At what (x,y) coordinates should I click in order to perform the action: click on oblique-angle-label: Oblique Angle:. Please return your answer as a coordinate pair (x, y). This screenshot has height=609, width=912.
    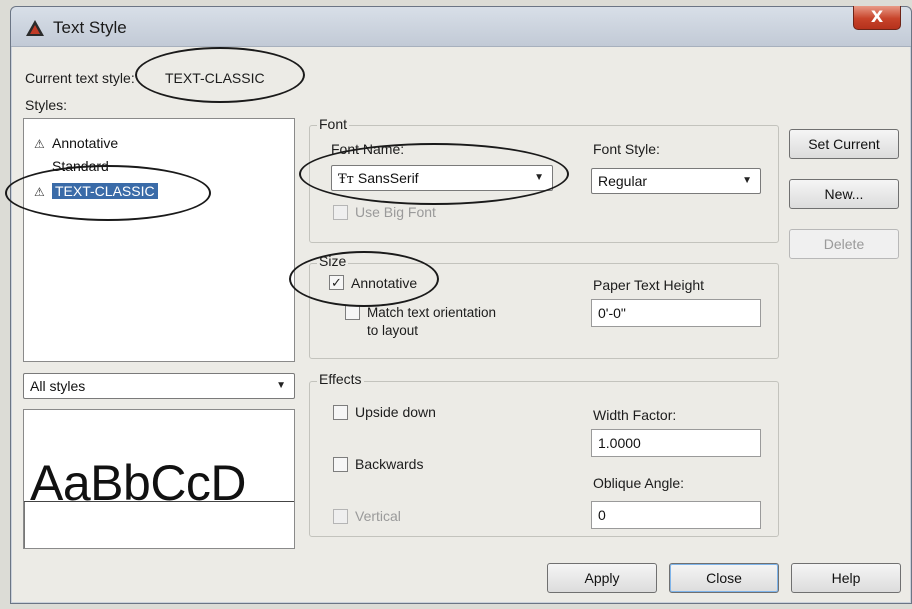
    Looking at the image, I should click on (639, 483).